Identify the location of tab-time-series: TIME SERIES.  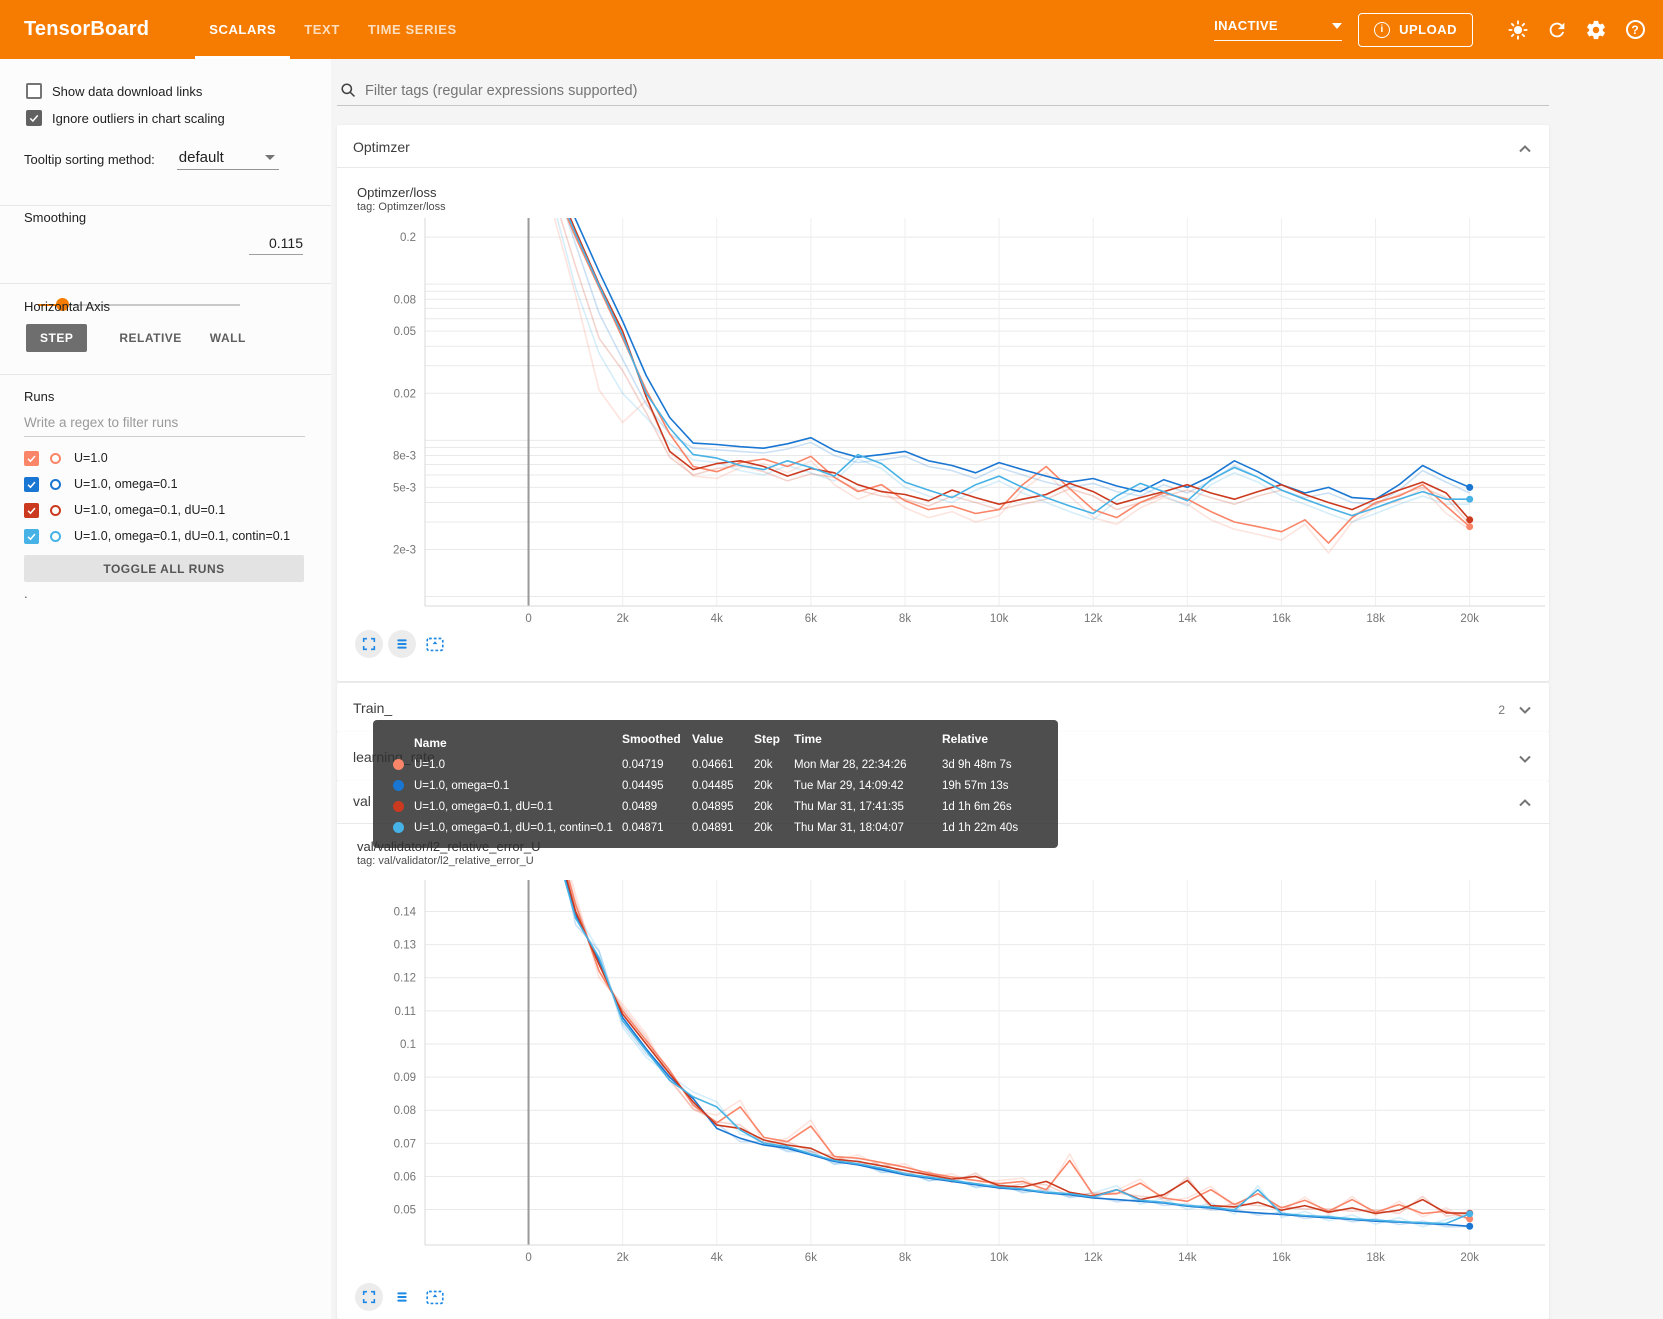
(412, 29).